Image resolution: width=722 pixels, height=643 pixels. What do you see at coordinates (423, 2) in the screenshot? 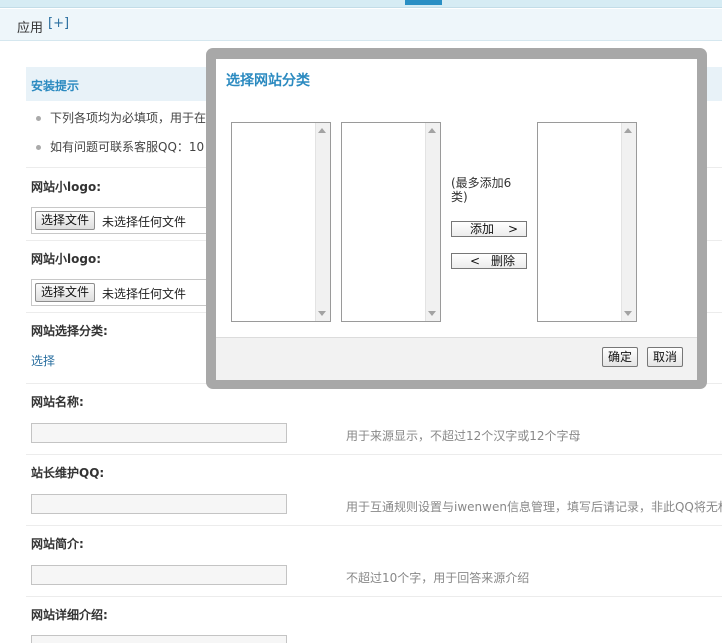
I see `top-nav-active-indicator` at bounding box center [423, 2].